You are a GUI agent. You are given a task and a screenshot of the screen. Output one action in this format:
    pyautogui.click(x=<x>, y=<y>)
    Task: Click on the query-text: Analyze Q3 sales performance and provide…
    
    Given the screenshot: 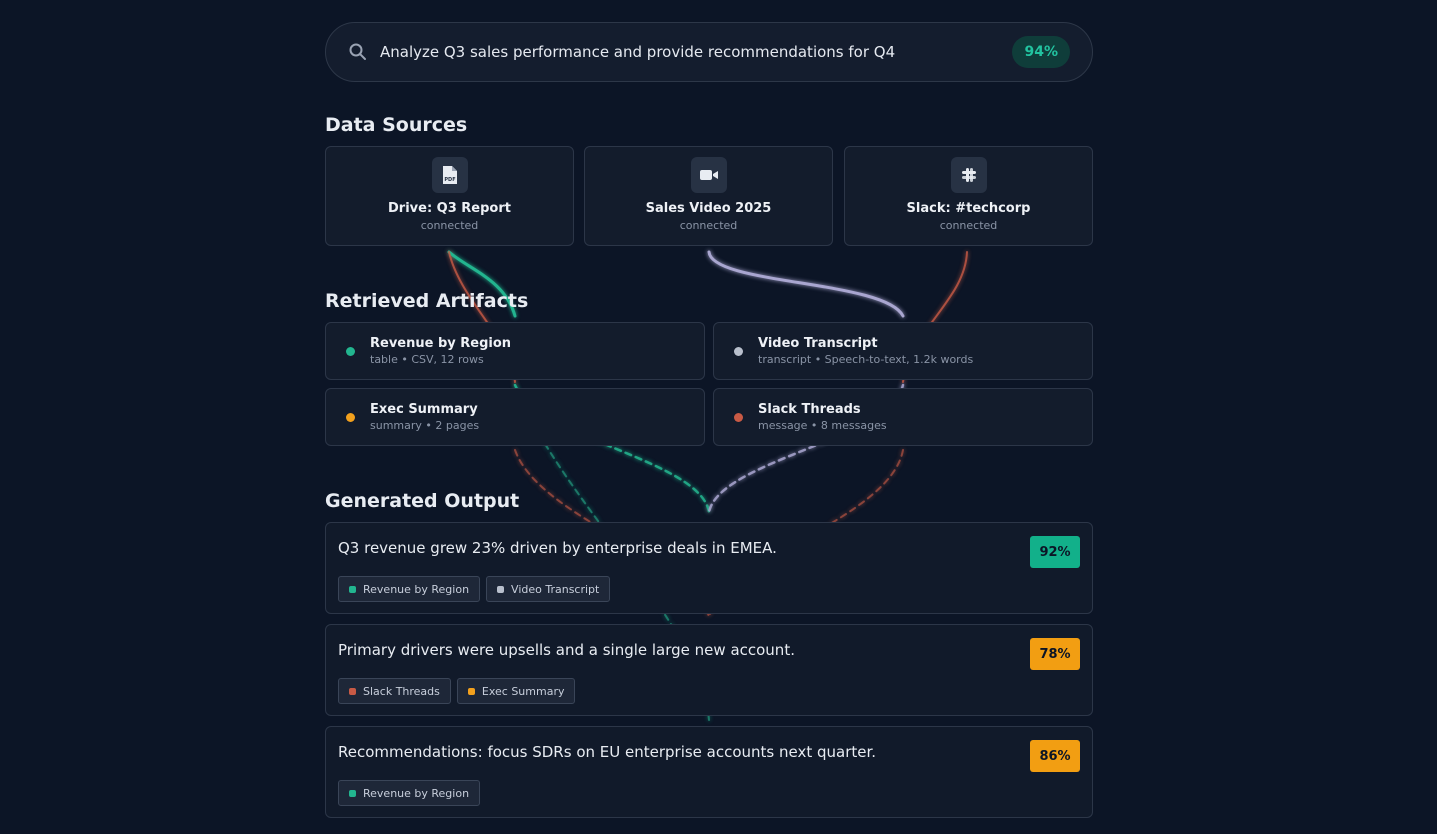 What is the action you would take?
    pyautogui.click(x=638, y=52)
    